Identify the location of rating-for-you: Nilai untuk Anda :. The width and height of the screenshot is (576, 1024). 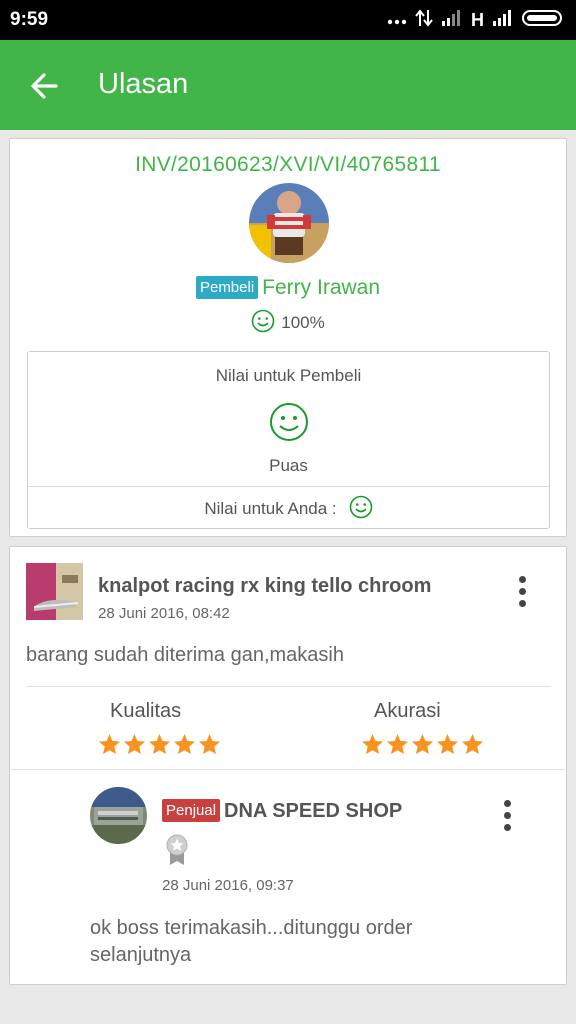
(288, 507).